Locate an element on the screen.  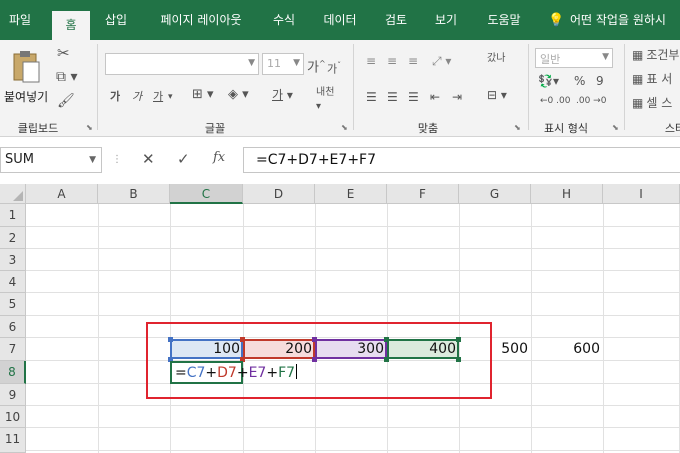
column-header-f: F is located at coordinates (423, 194).